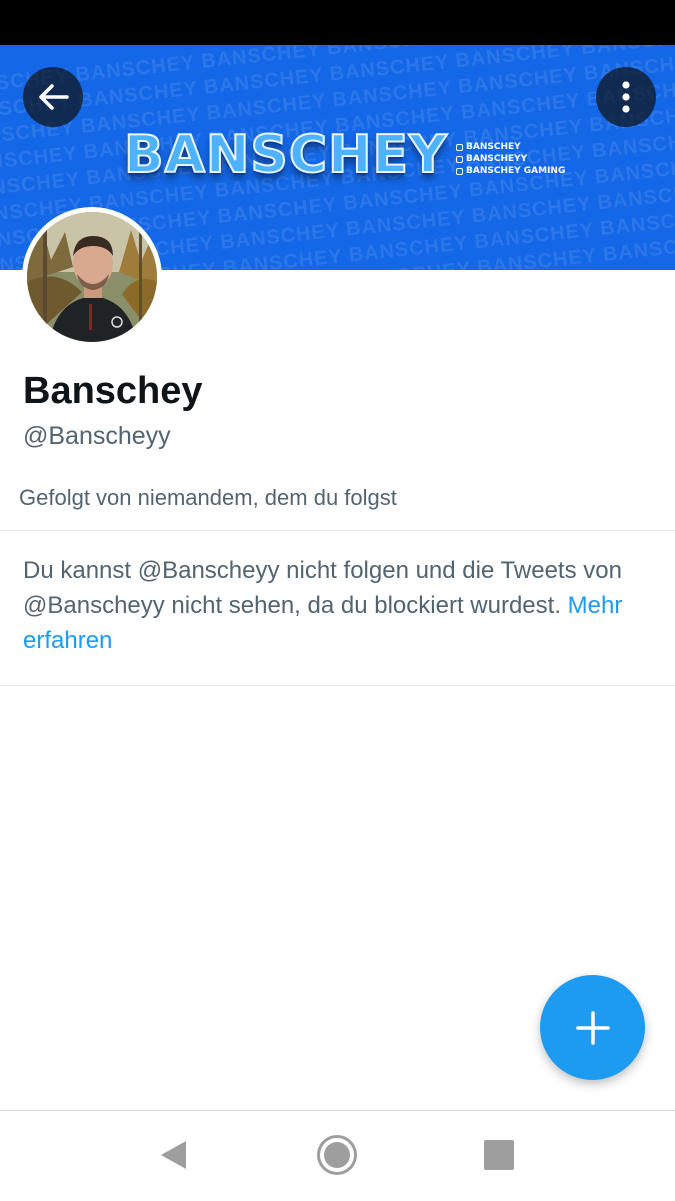 The height and width of the screenshot is (1201, 675). I want to click on square-recents-icon, so click(499, 1155).